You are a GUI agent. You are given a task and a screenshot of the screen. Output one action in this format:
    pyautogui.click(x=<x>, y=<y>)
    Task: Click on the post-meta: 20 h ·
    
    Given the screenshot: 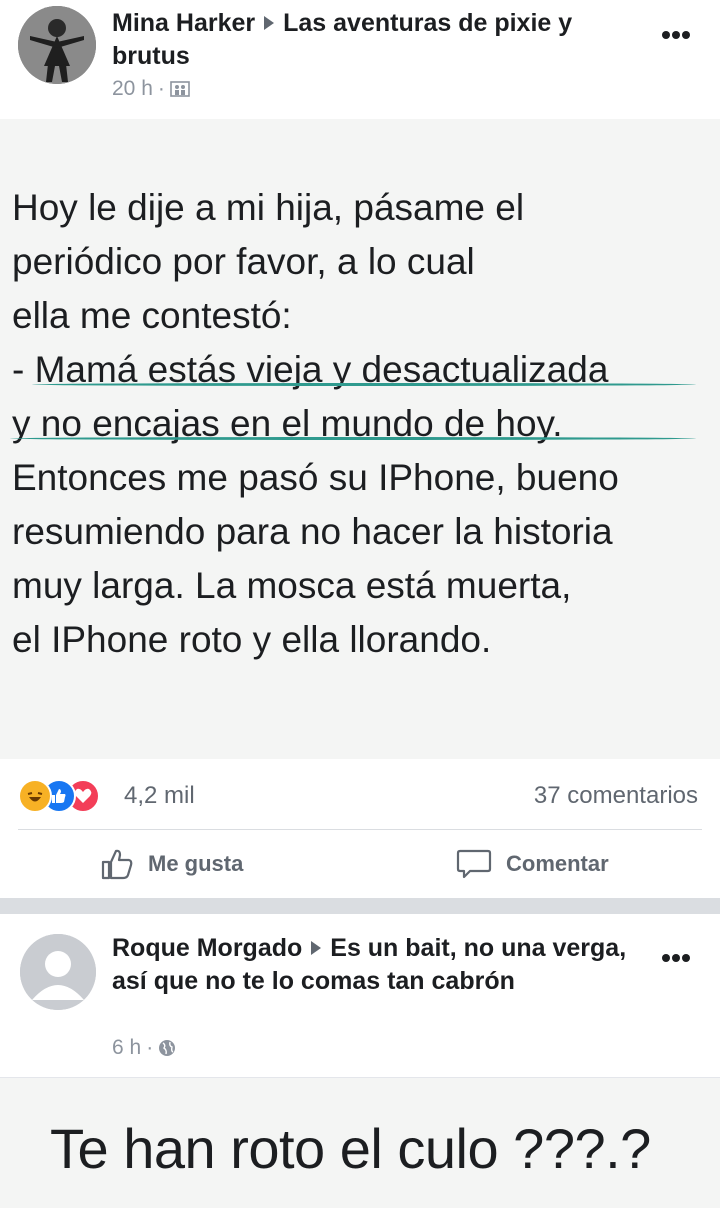 What is the action you would take?
    pyautogui.click(x=151, y=89)
    